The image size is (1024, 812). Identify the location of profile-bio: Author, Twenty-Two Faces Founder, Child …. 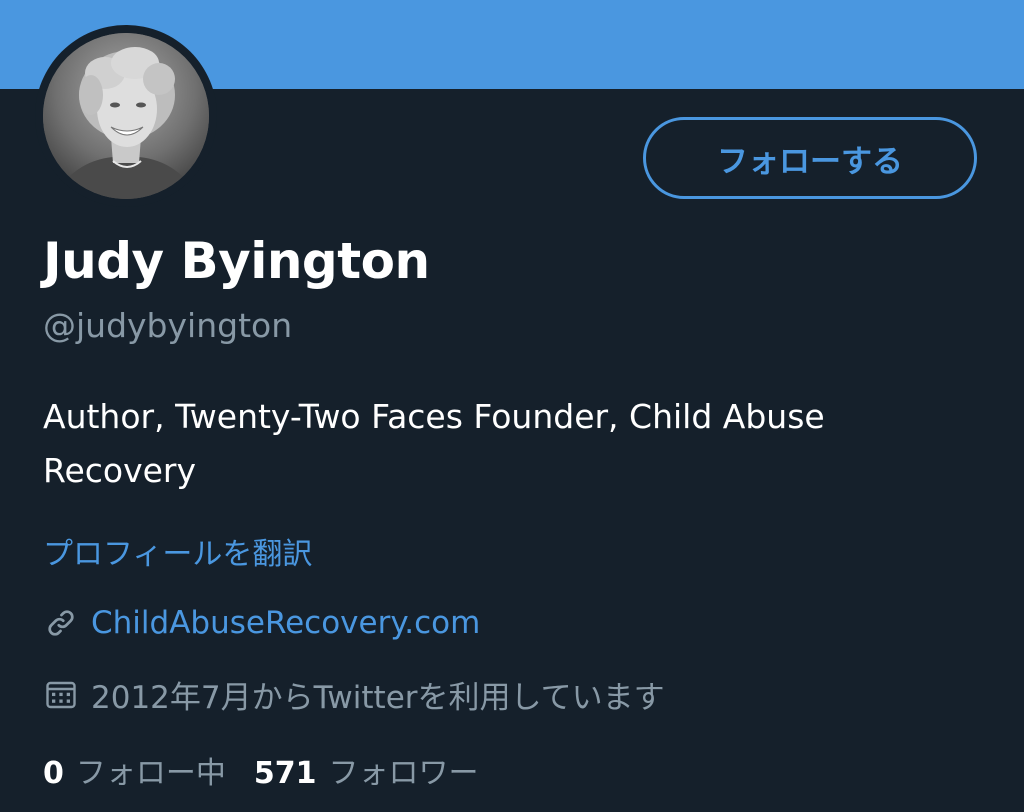
(434, 443).